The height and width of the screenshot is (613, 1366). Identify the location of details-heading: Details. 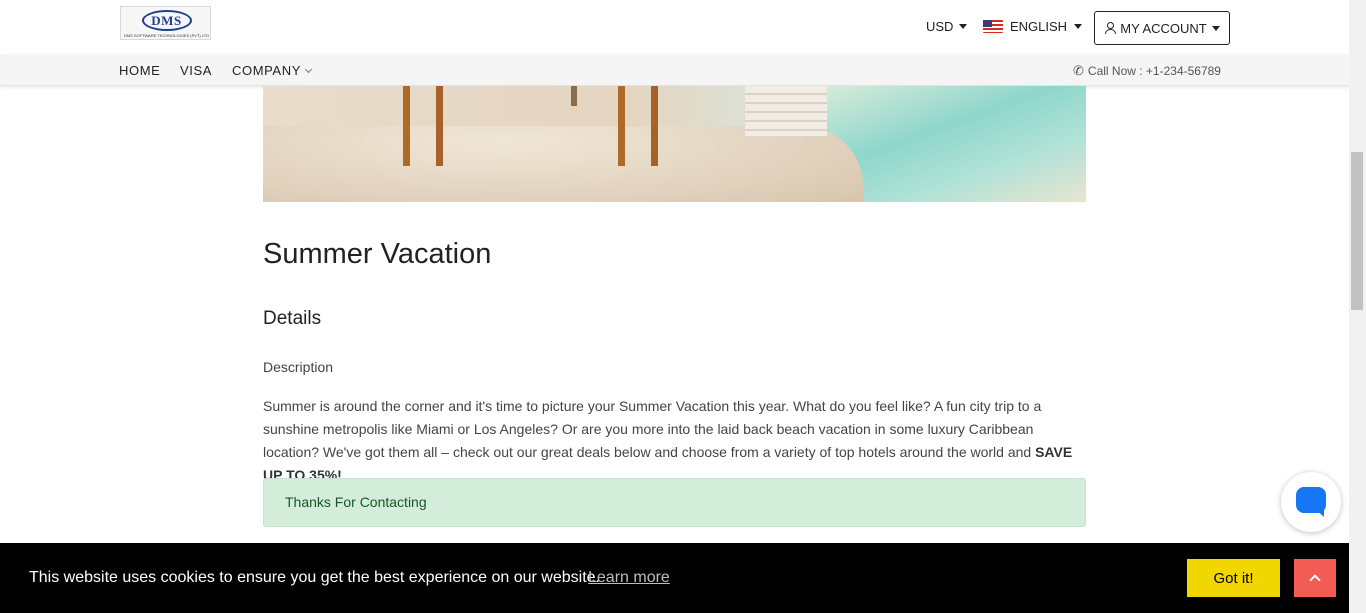
(292, 318).